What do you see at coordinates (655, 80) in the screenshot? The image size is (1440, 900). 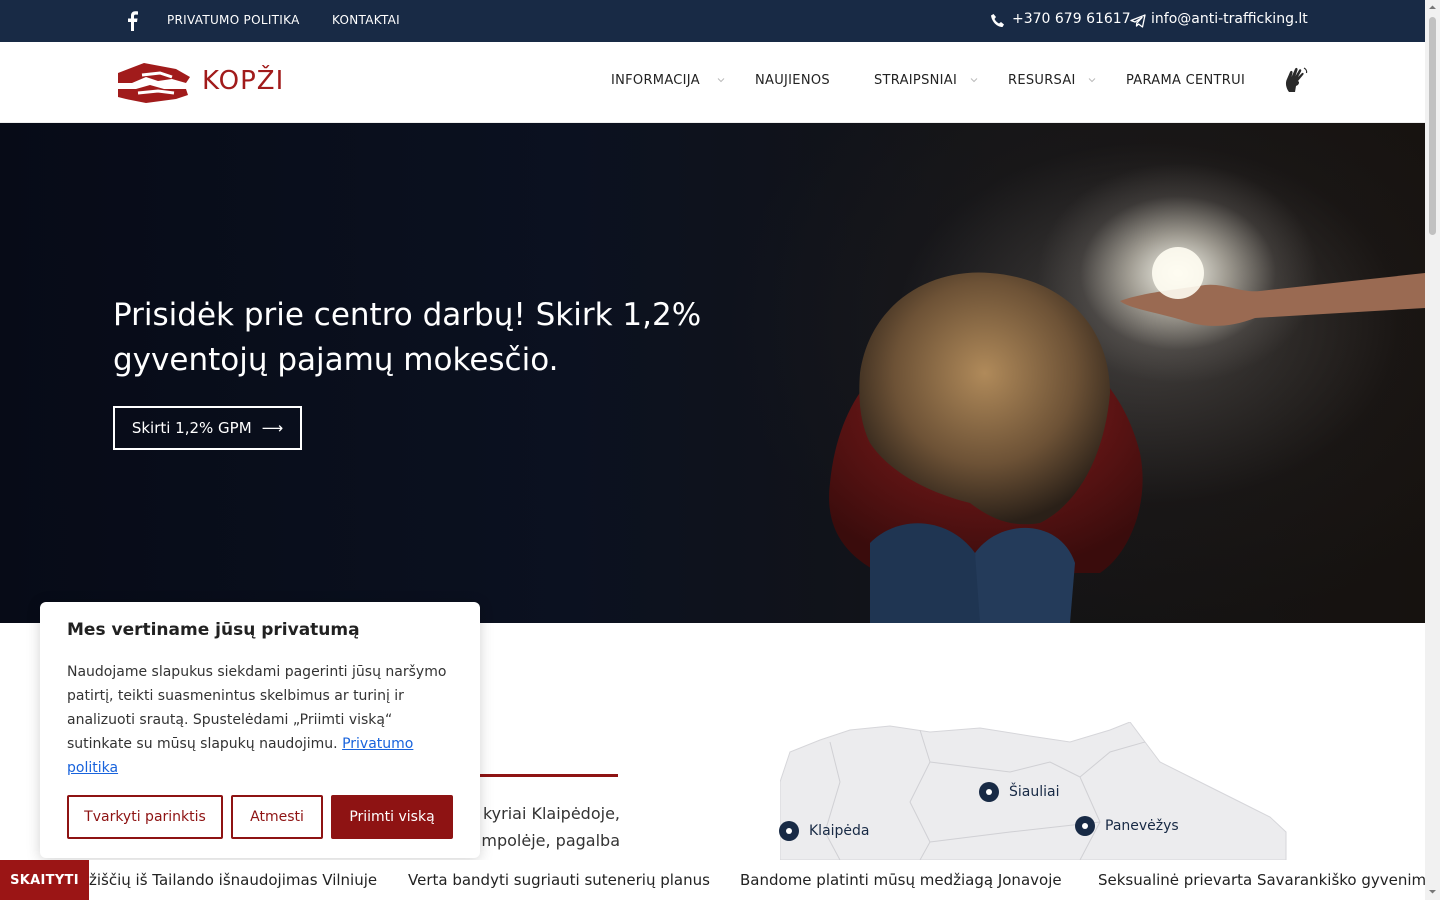 I see `nav-informacija: INFORMACIJA` at bounding box center [655, 80].